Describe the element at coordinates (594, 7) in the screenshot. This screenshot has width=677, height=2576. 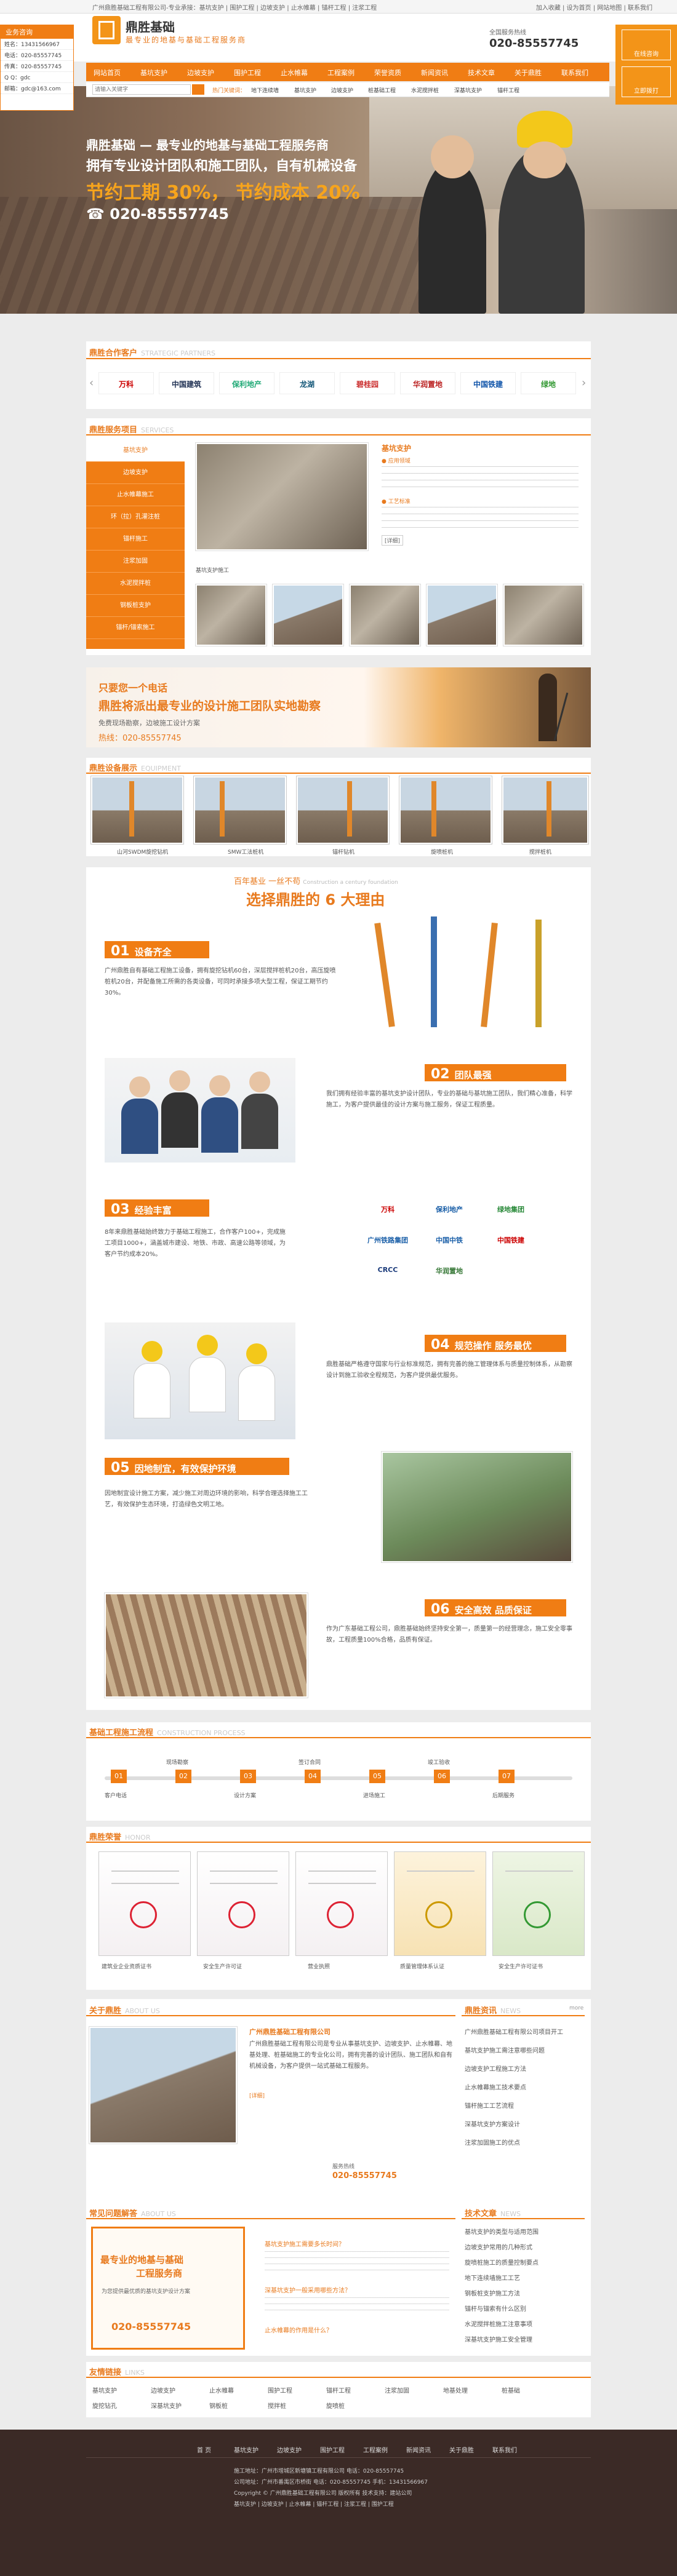
I see `top-bar-links: 加入收藏 | 设为首页 | 网站地图 | 联系我们` at that location.